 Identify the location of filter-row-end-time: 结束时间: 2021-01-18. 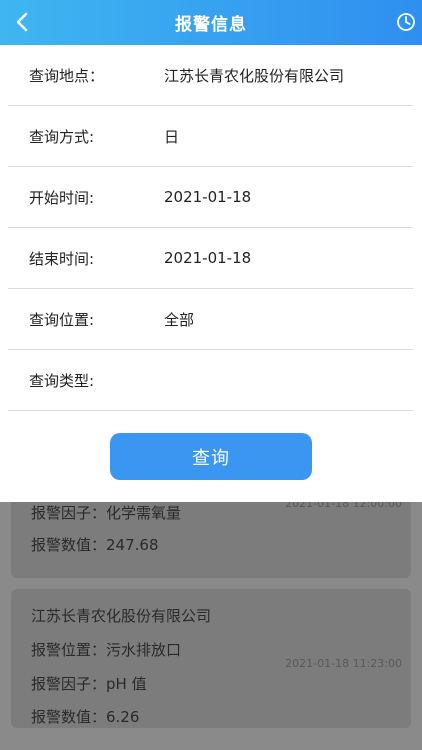
(210, 258).